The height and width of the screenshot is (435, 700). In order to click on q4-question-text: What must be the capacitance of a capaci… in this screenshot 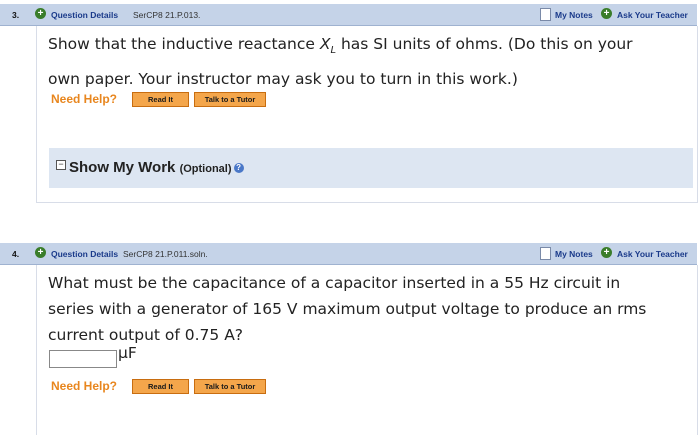, I will do `click(347, 309)`.